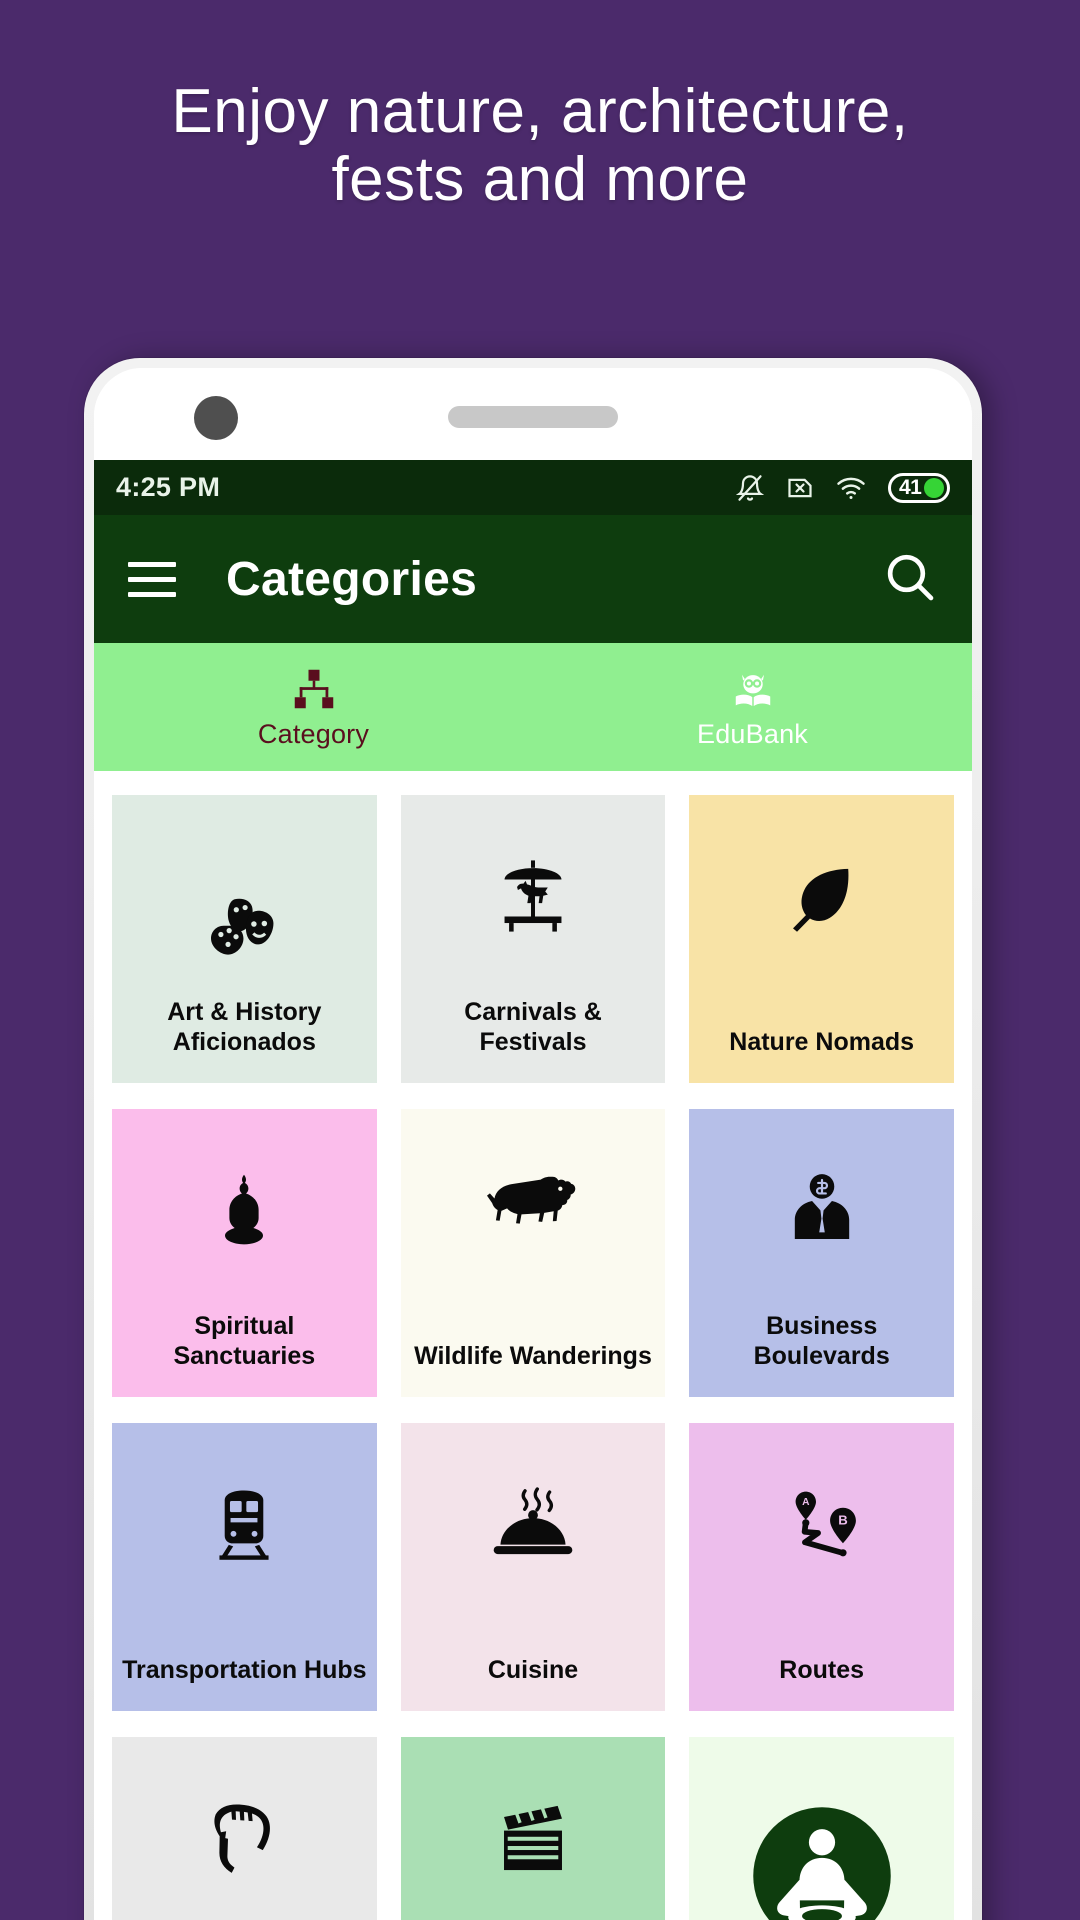  What do you see at coordinates (821, 1207) in the screenshot?
I see `businessman-dollar-icon` at bounding box center [821, 1207].